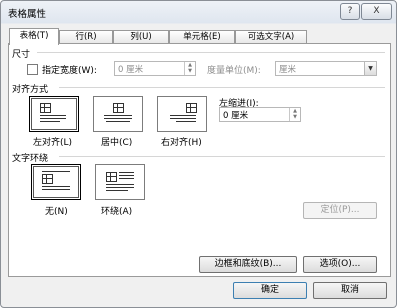 Image resolution: width=397 pixels, height=308 pixels. What do you see at coordinates (53, 143) in the screenshot?
I see `align-left-label: 左对齐(L)` at bounding box center [53, 143].